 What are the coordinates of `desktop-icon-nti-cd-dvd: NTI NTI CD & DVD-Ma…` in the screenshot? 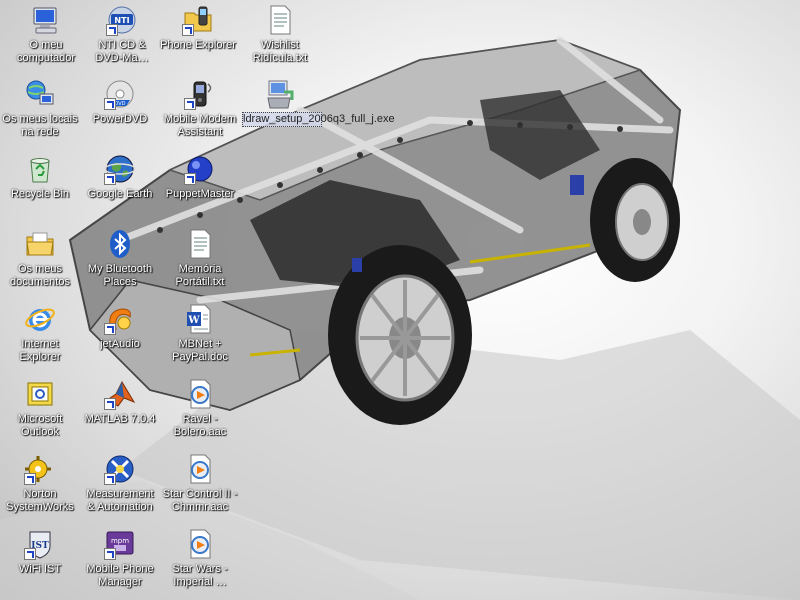 It's located at (122, 38).